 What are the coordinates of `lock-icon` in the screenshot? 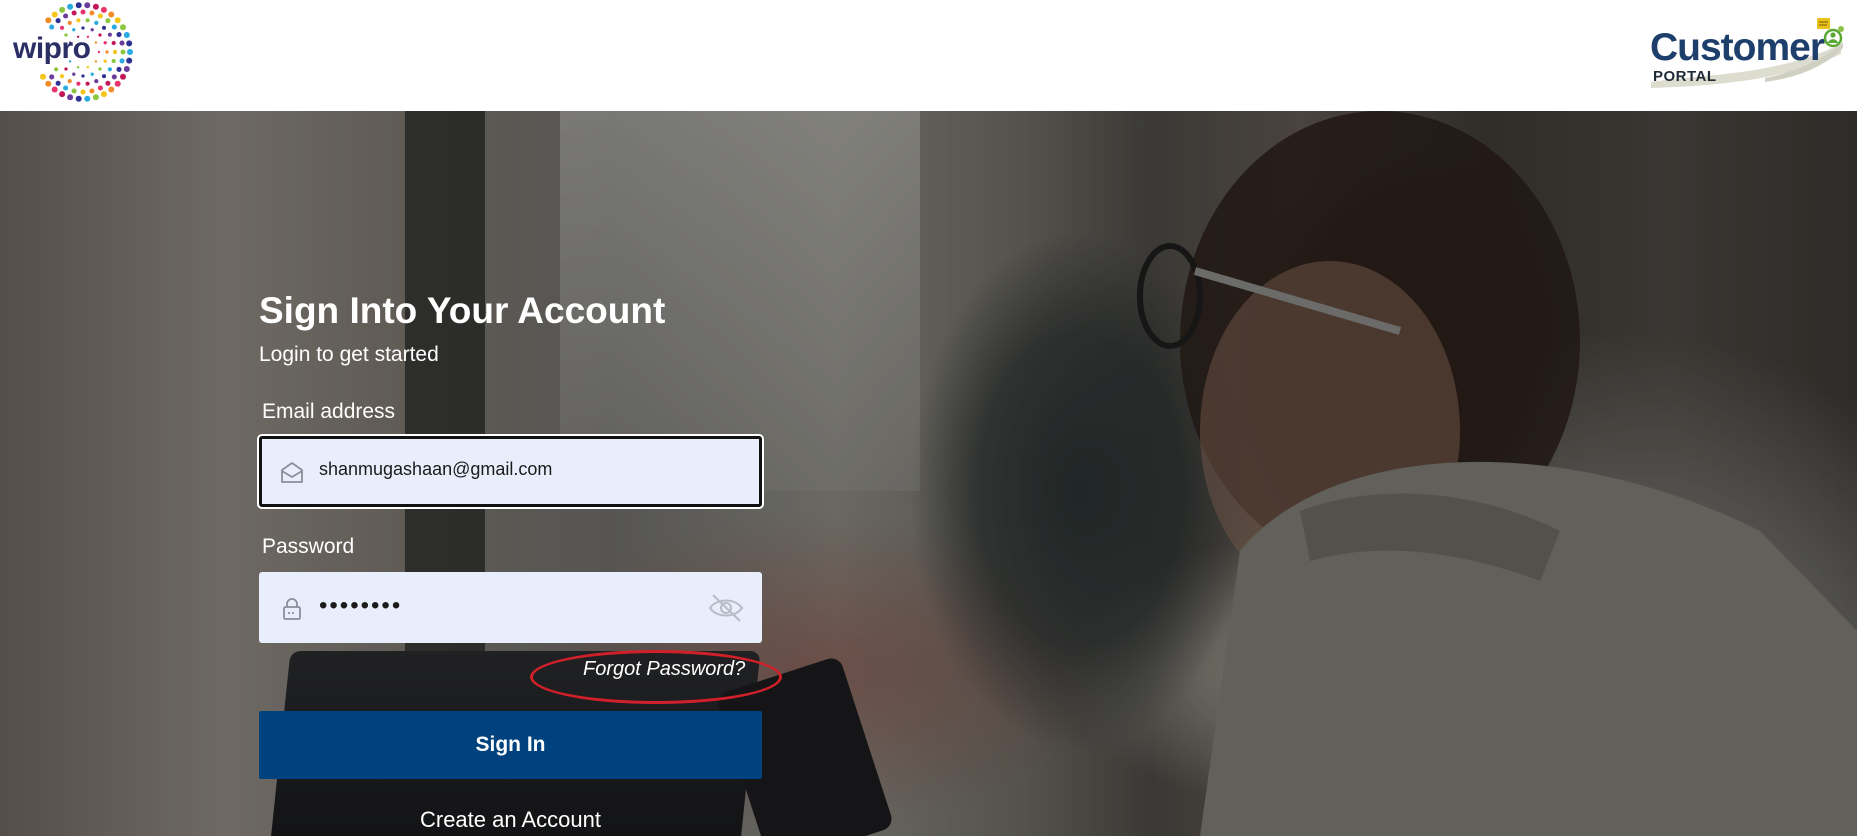 It's located at (292, 609).